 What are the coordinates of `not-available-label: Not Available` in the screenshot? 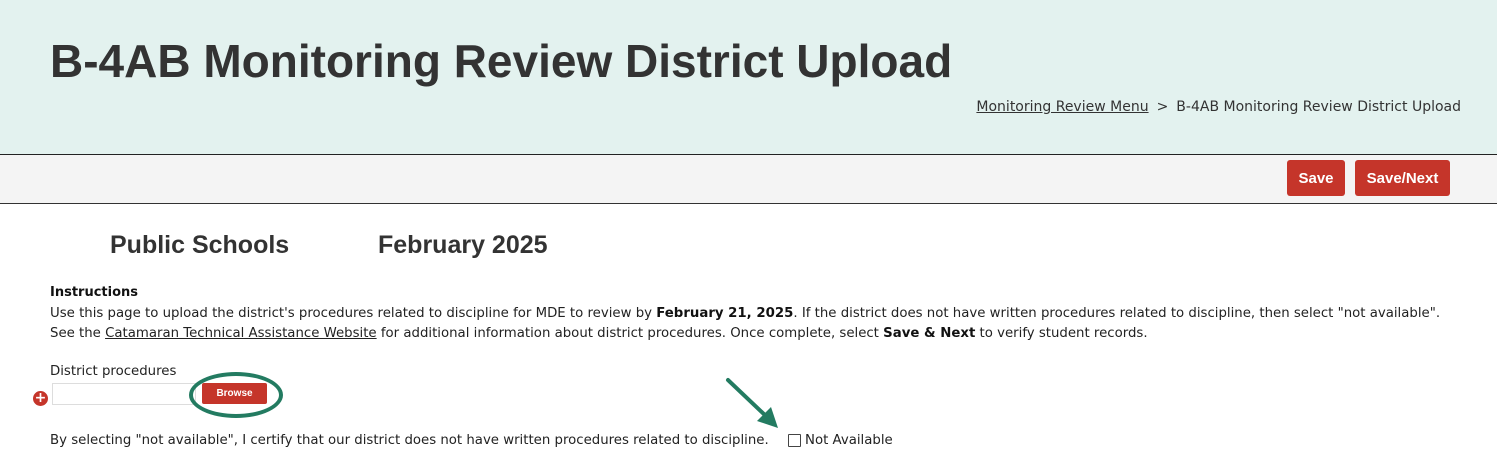 It's located at (849, 440).